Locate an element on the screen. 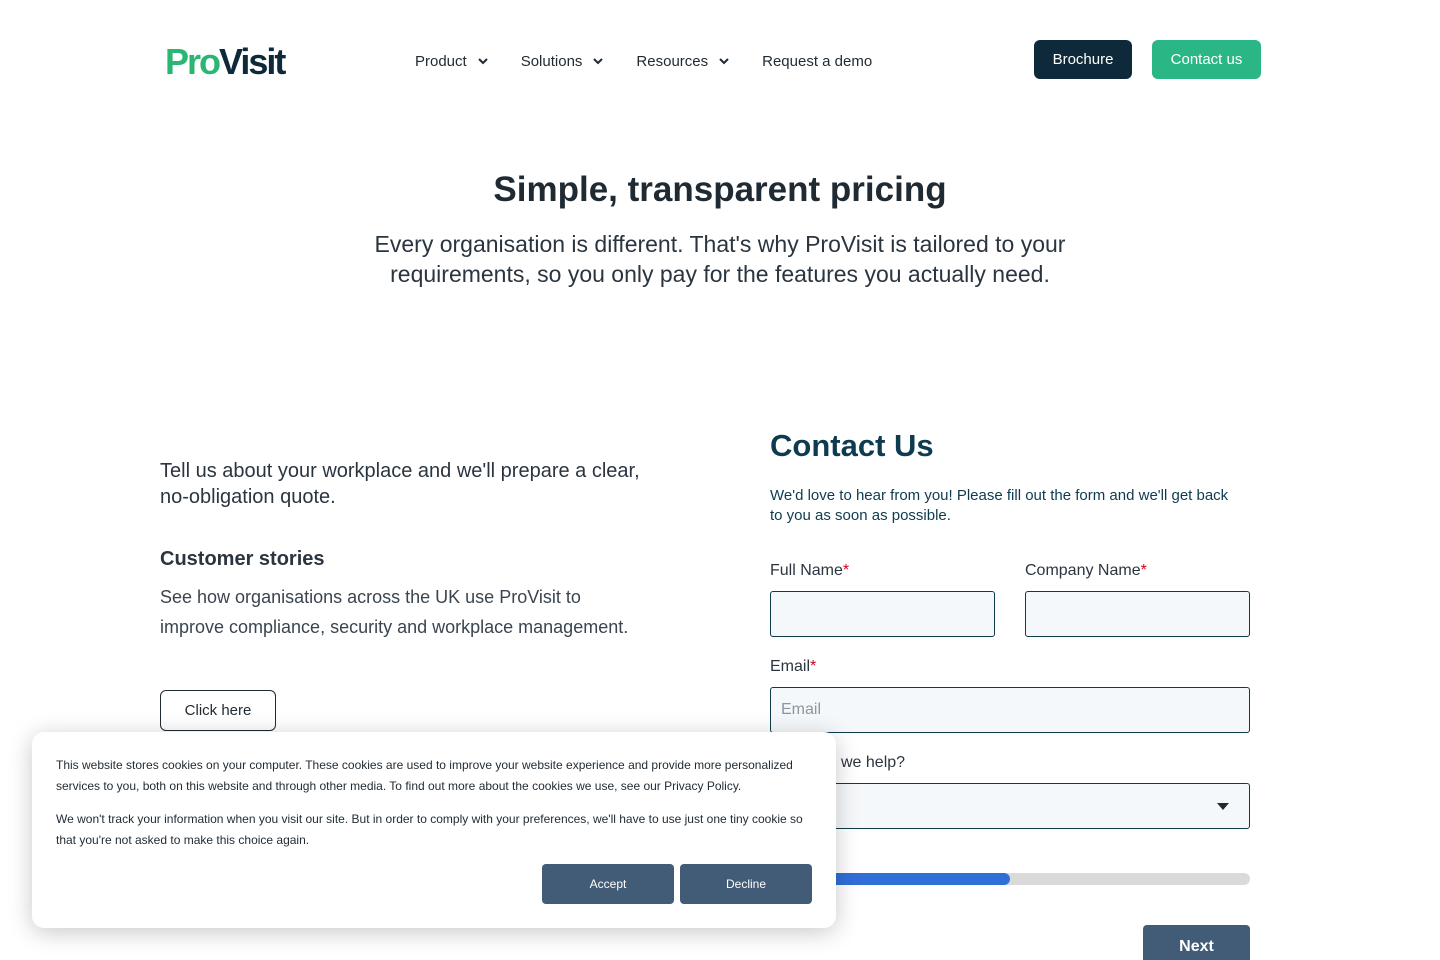  nav-request-demo: Request a demo is located at coordinates (817, 61).